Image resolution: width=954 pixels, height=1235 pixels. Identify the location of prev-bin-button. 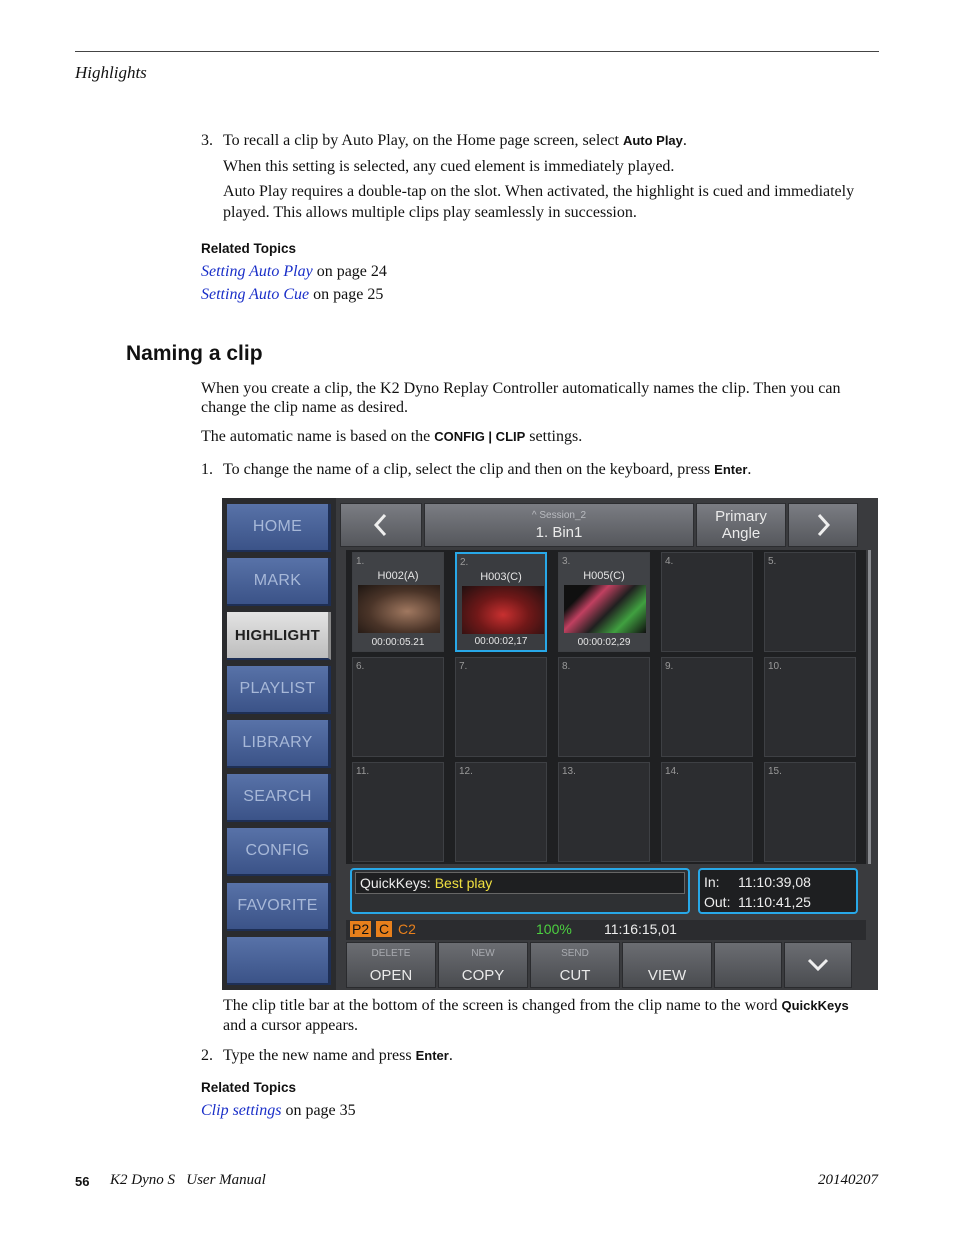
(381, 525).